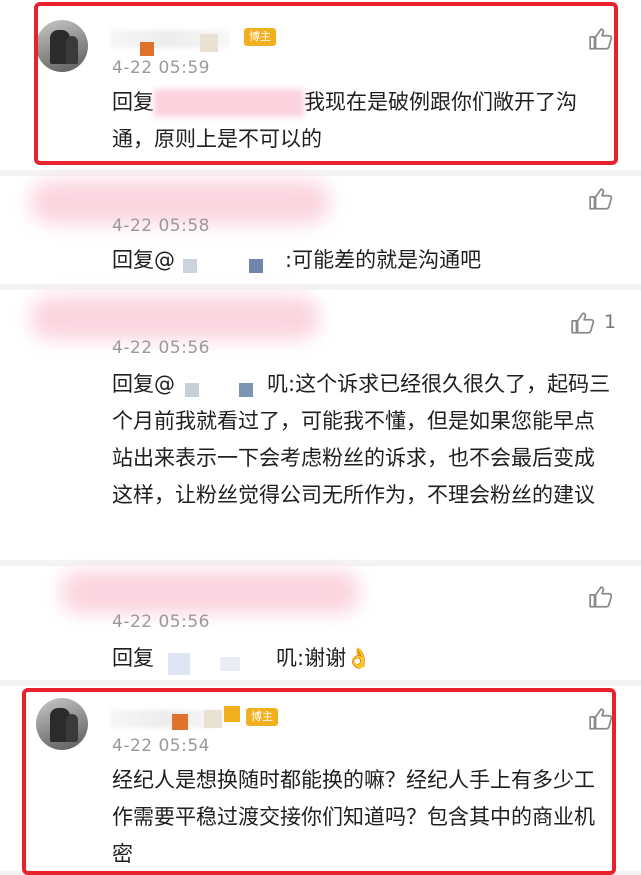 This screenshot has width=641, height=875. What do you see at coordinates (383, 260) in the screenshot?
I see `comment-body: :可能差的就是沟通吧` at bounding box center [383, 260].